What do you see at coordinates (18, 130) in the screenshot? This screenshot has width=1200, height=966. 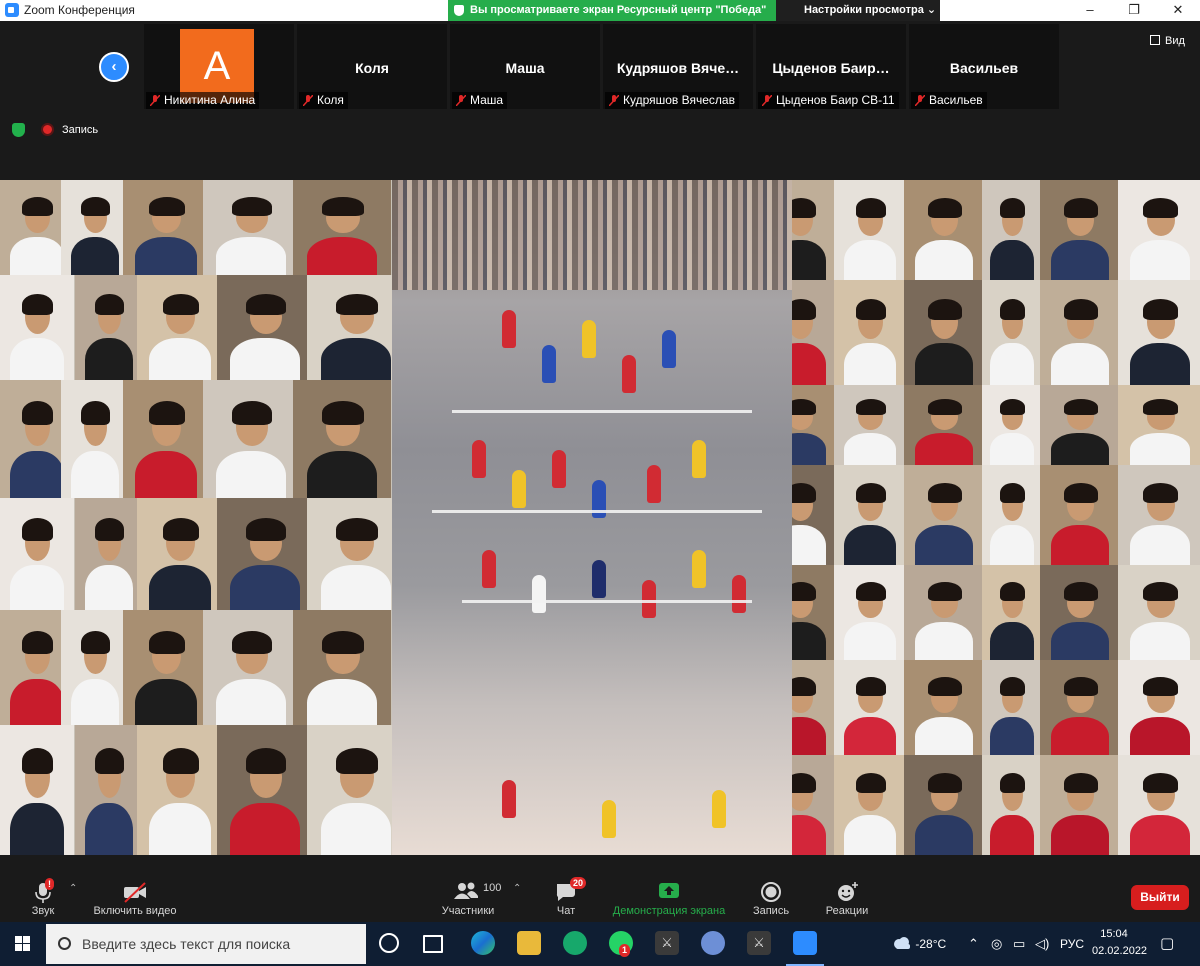 I see `security-shield-icon` at bounding box center [18, 130].